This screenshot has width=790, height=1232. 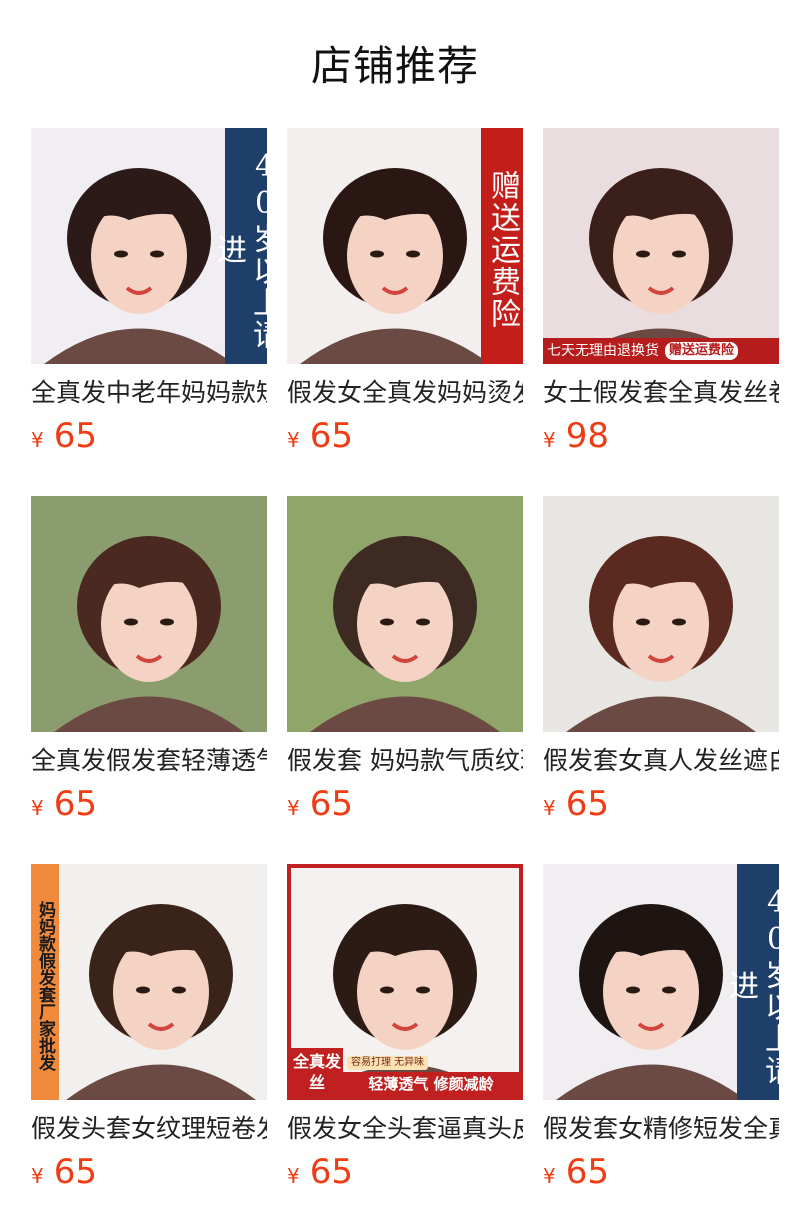 What do you see at coordinates (661, 1129) in the screenshot?
I see `product-name: 假发套女精修短发全真发` at bounding box center [661, 1129].